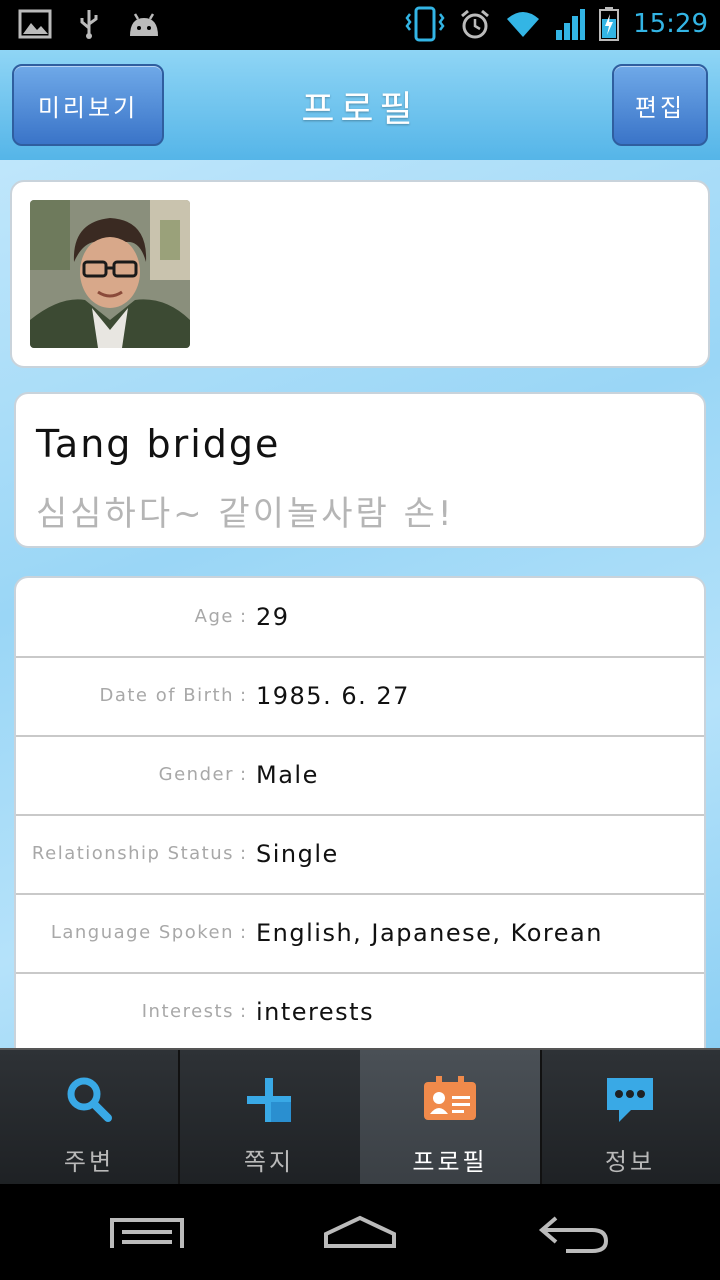 This screenshot has width=720, height=1280. I want to click on tab-info: 정보, so click(630, 1118).